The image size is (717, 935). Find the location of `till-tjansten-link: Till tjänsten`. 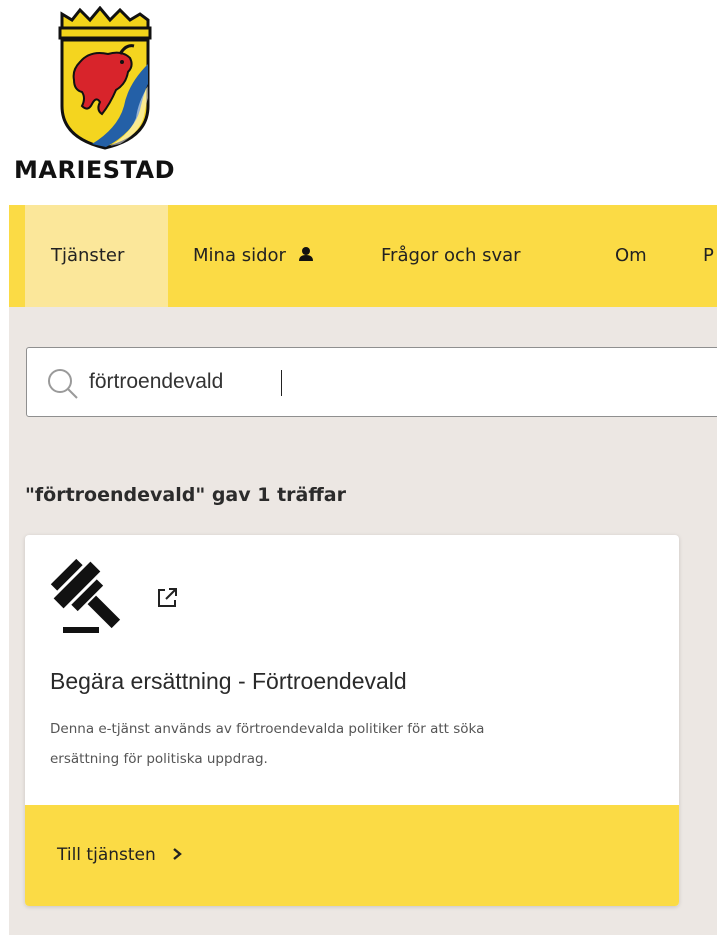

till-tjansten-link: Till tjänsten is located at coordinates (120, 855).